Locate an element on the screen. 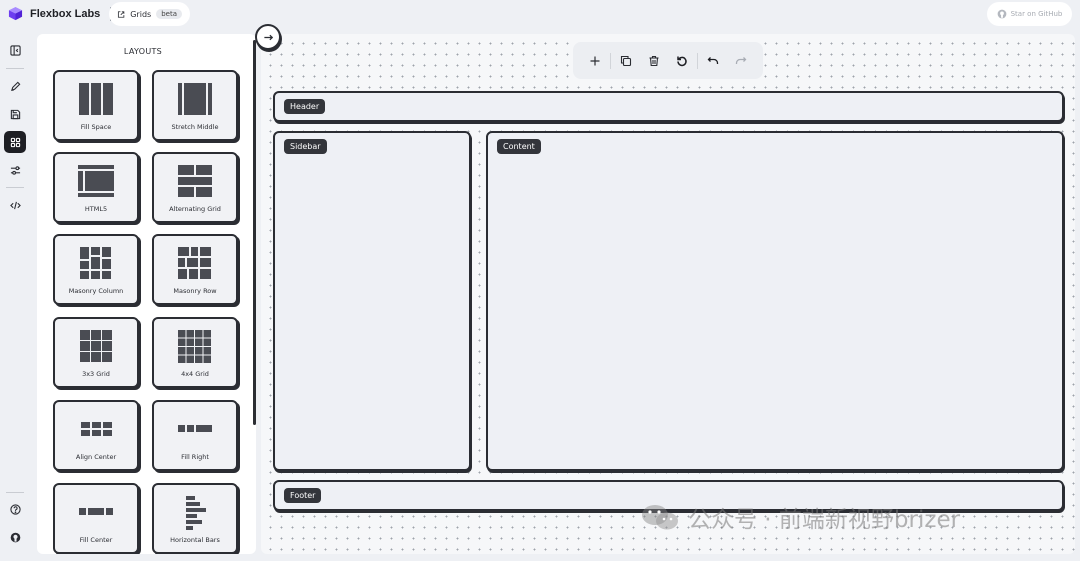  github-star-button: Star on GitHub is located at coordinates (1029, 14).